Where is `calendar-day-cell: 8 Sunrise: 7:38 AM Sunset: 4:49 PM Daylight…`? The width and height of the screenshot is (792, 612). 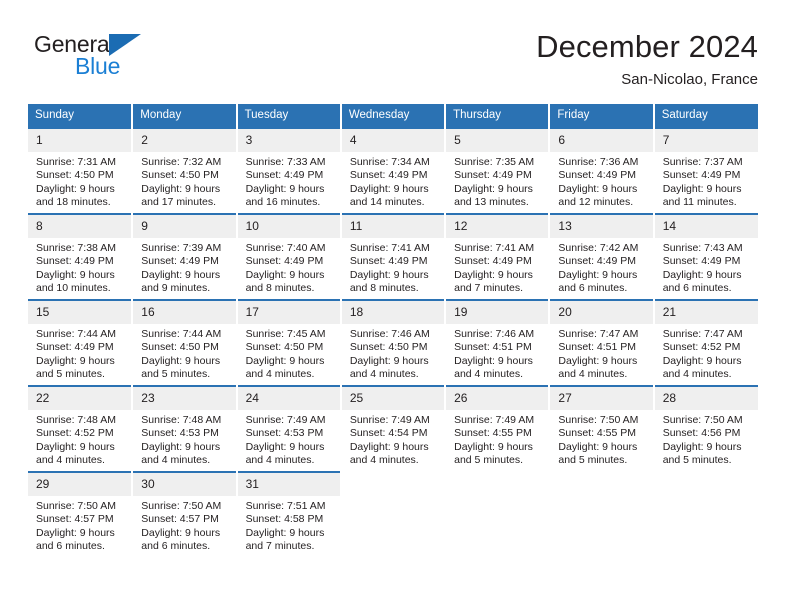 calendar-day-cell: 8 Sunrise: 7:38 AM Sunset: 4:49 PM Daylight… is located at coordinates (81, 256).